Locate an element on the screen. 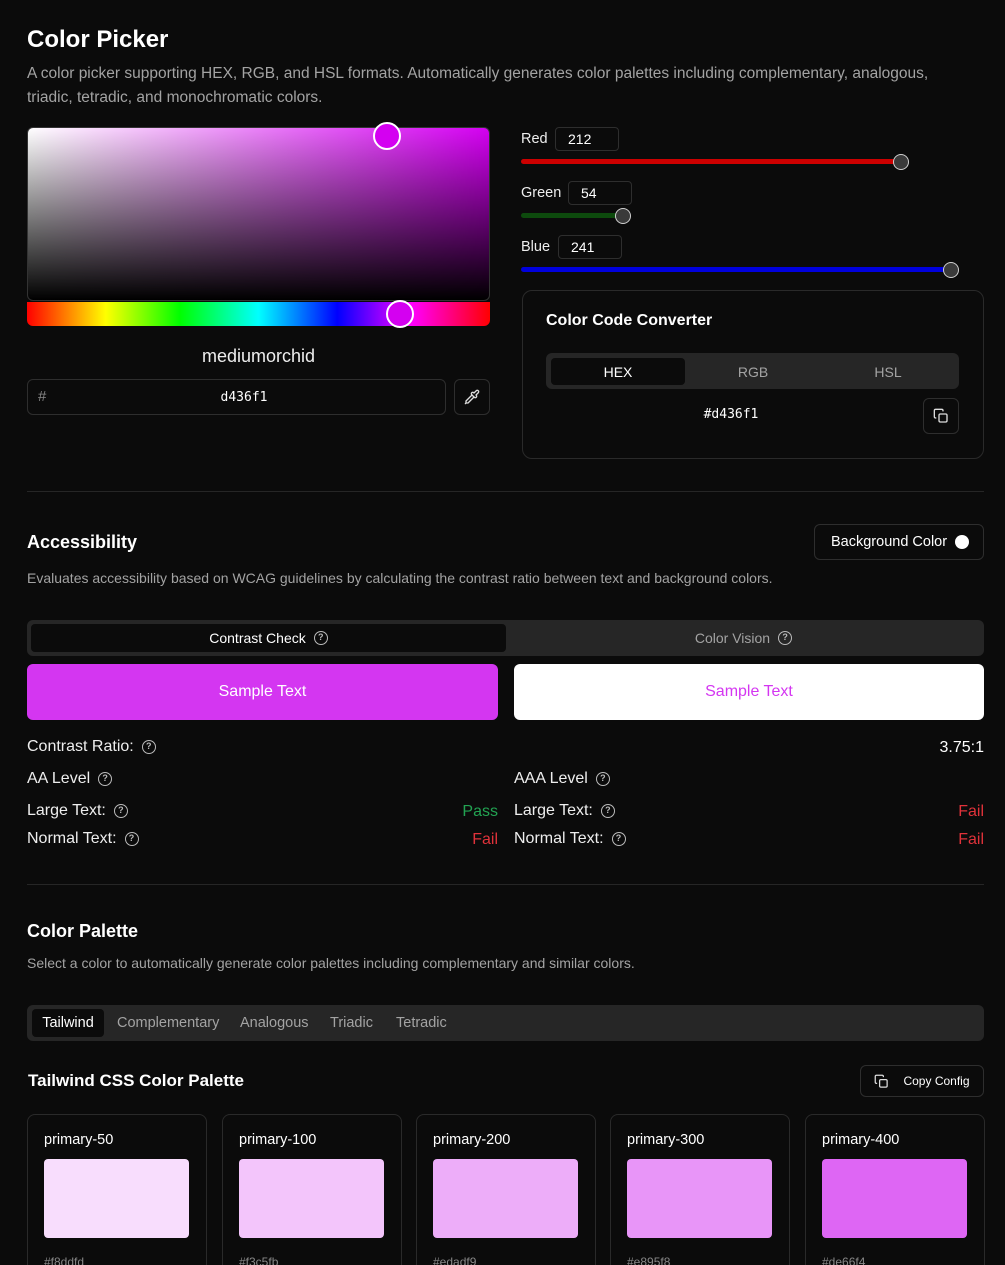 This screenshot has width=1005, height=1265. aa-large-text-label: Large Text: ? is located at coordinates (77, 811).